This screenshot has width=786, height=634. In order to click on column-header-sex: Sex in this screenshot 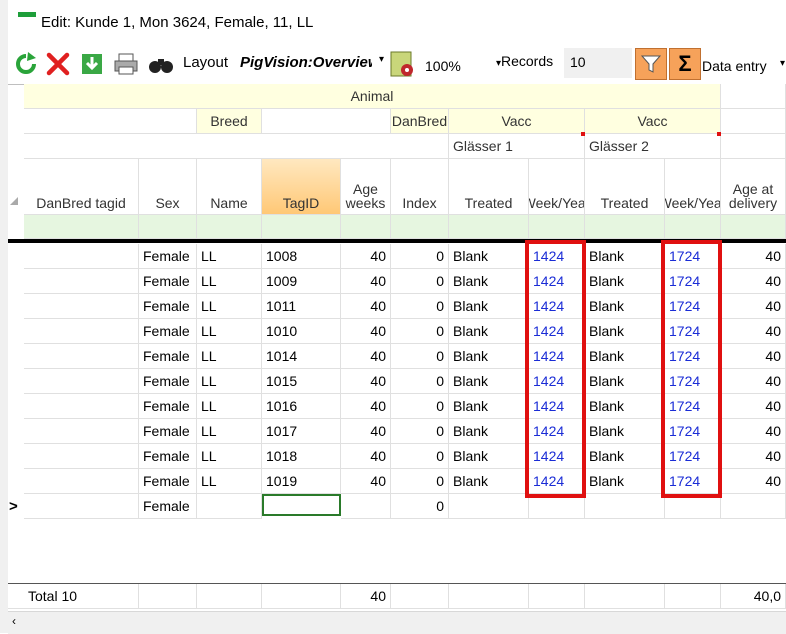, I will do `click(168, 187)`.